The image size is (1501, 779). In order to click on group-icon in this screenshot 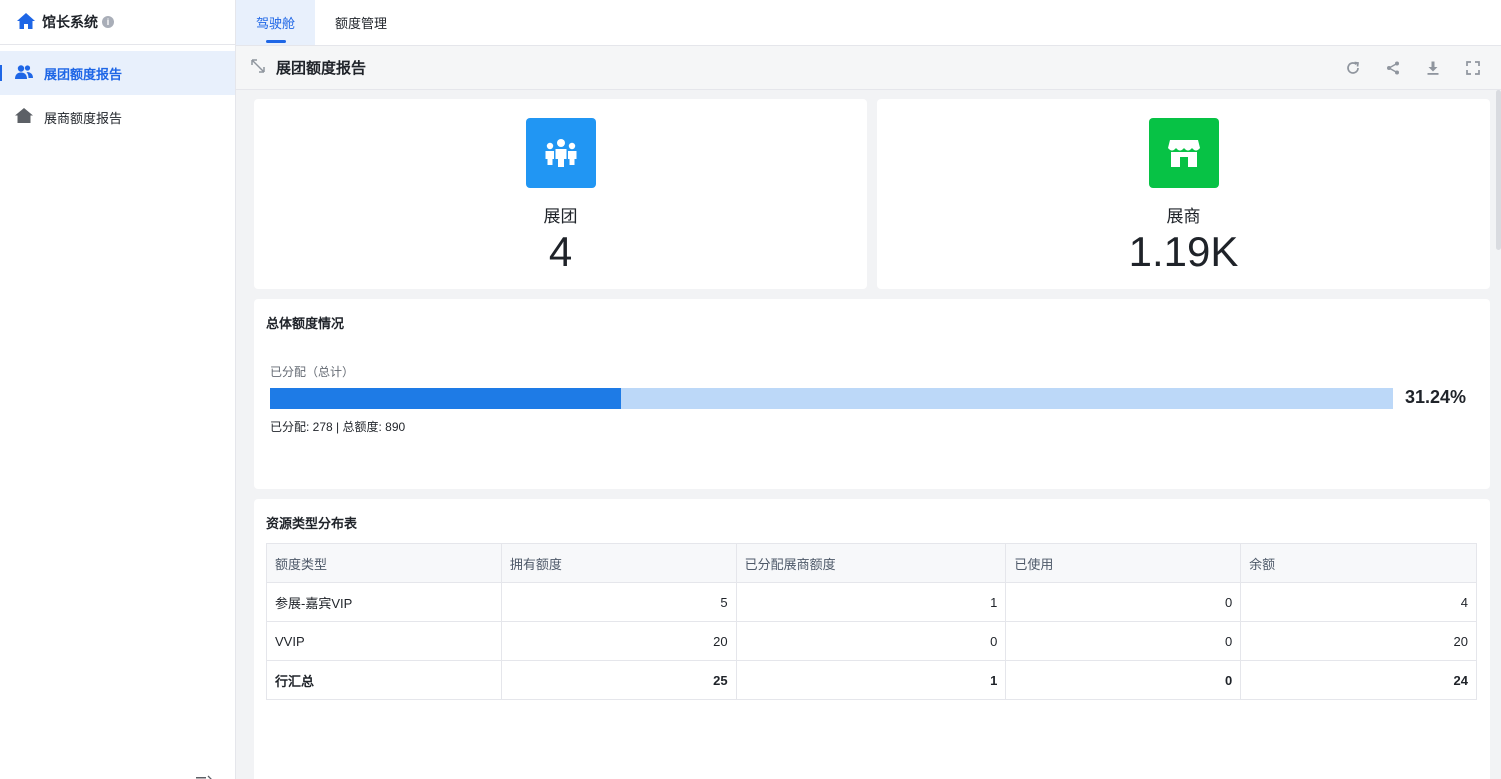, I will do `click(24, 73)`.